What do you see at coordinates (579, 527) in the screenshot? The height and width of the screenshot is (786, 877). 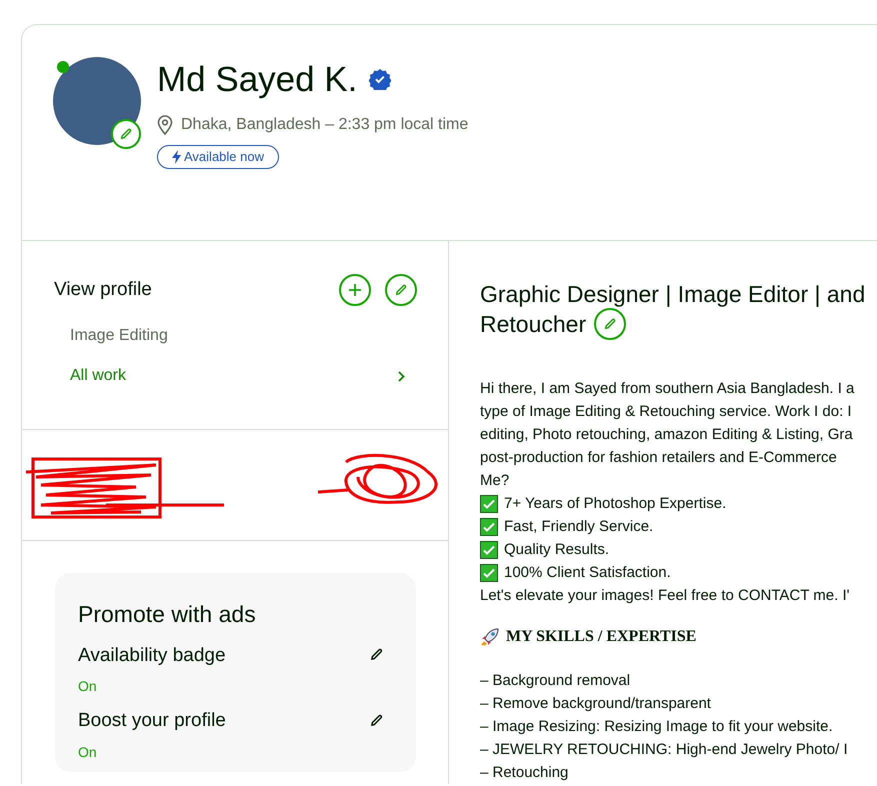 I see `checklist-text: Fast, Friendly Service.` at bounding box center [579, 527].